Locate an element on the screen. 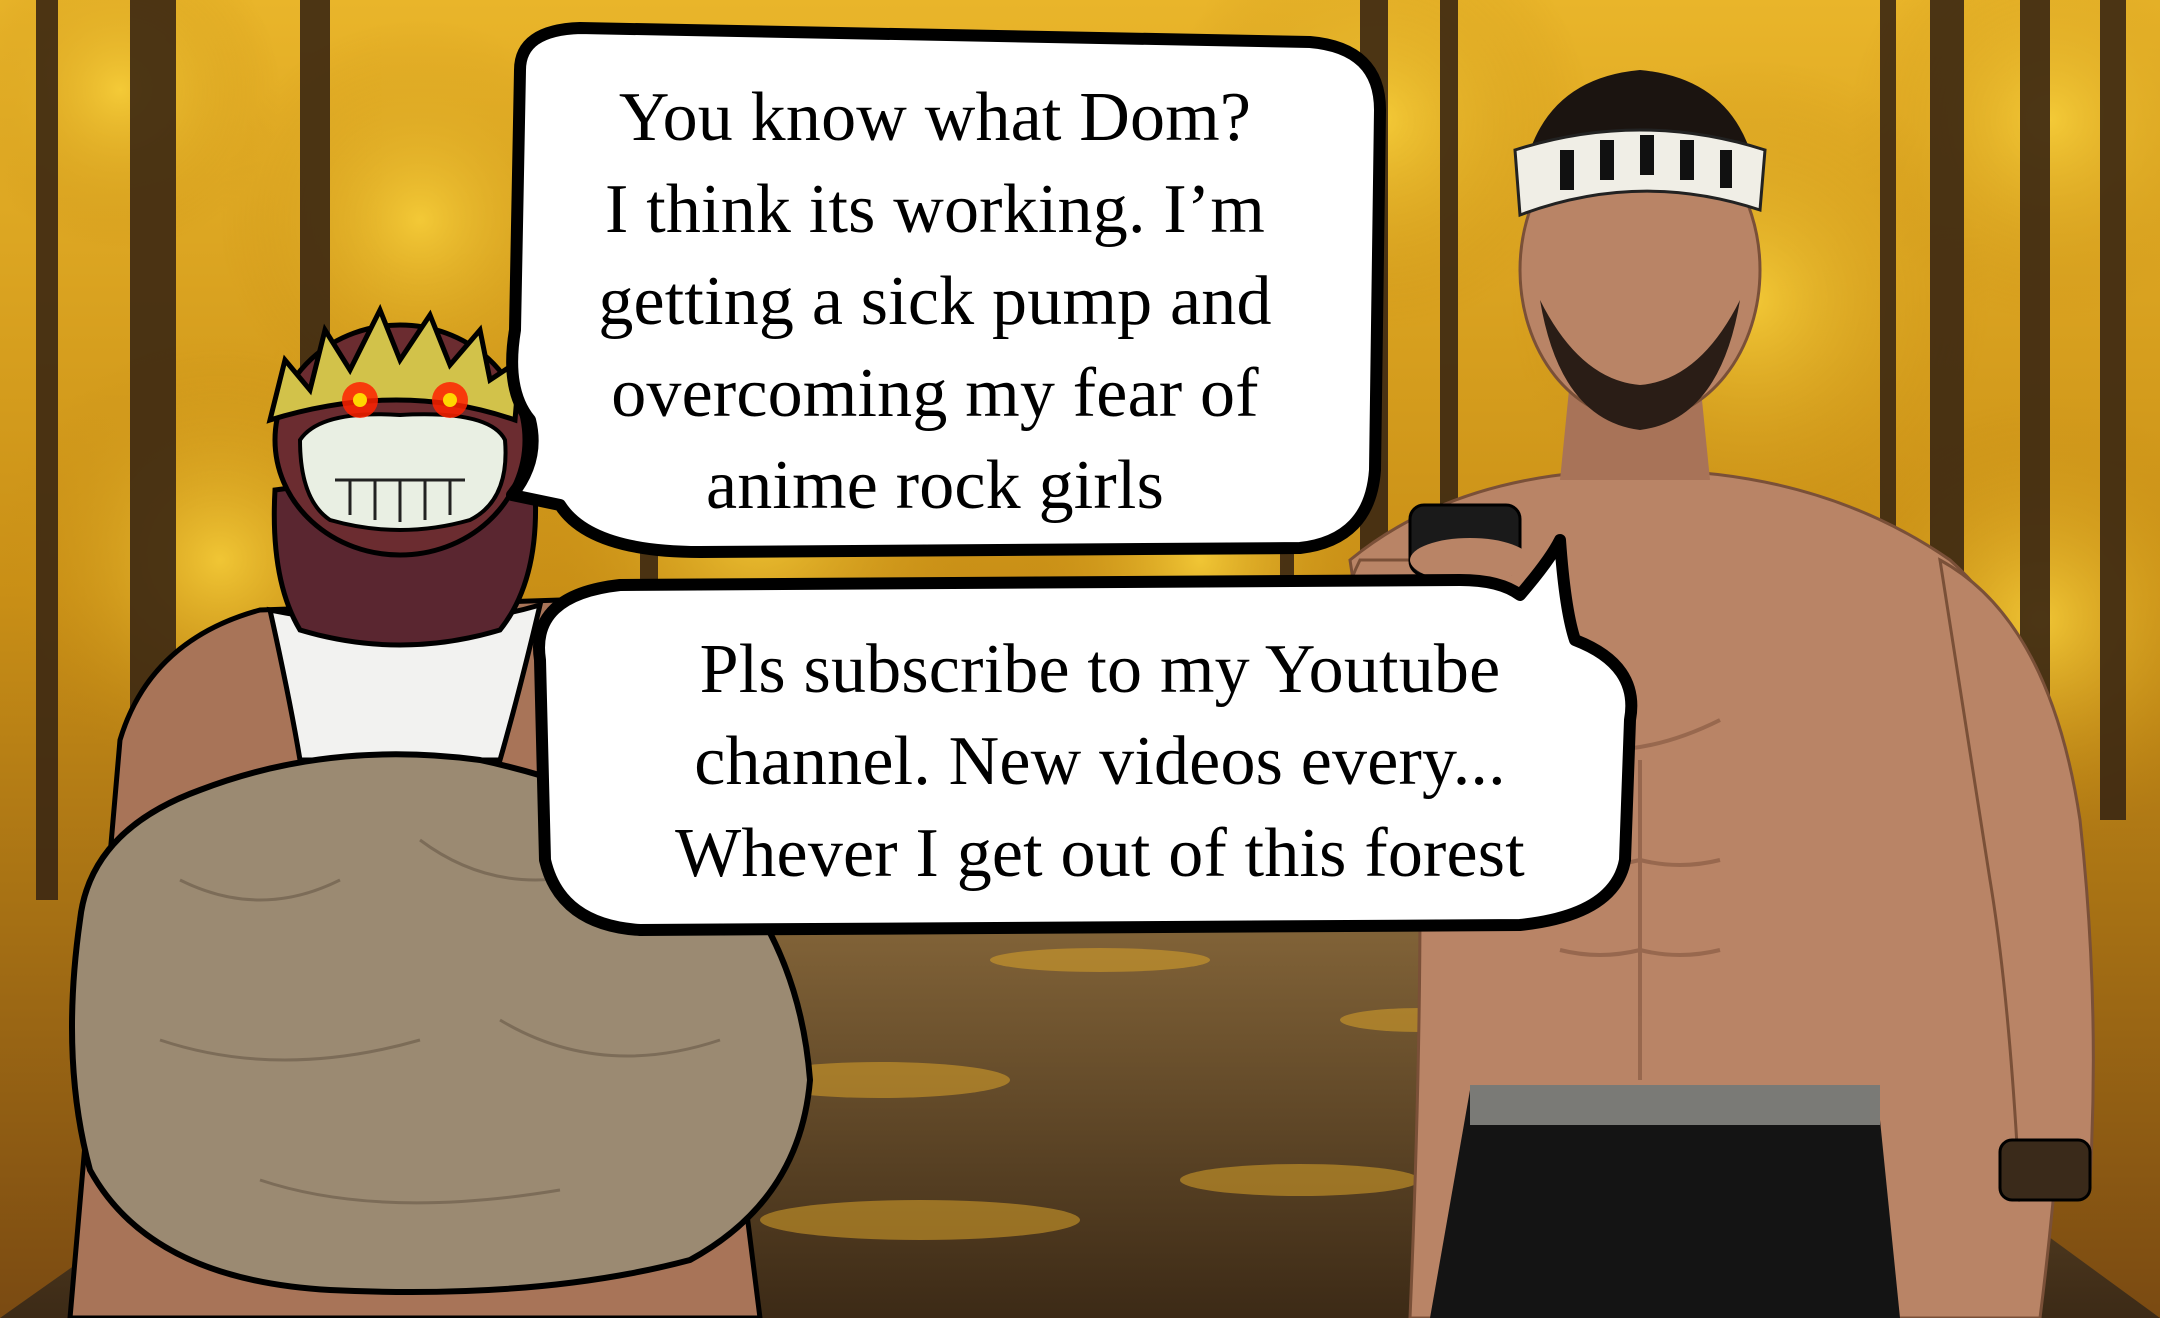 The height and width of the screenshot is (1318, 2160). bubble-1-line: overcoming my fear of is located at coordinates (935, 393).